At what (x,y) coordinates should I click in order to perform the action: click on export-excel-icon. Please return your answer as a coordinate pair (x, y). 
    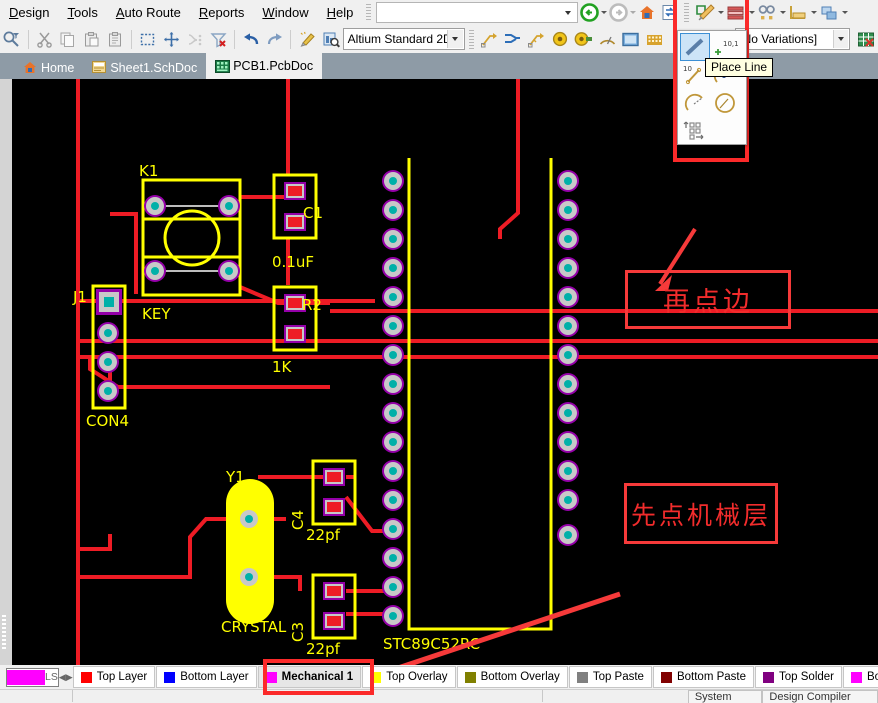
    Looking at the image, I should click on (866, 39).